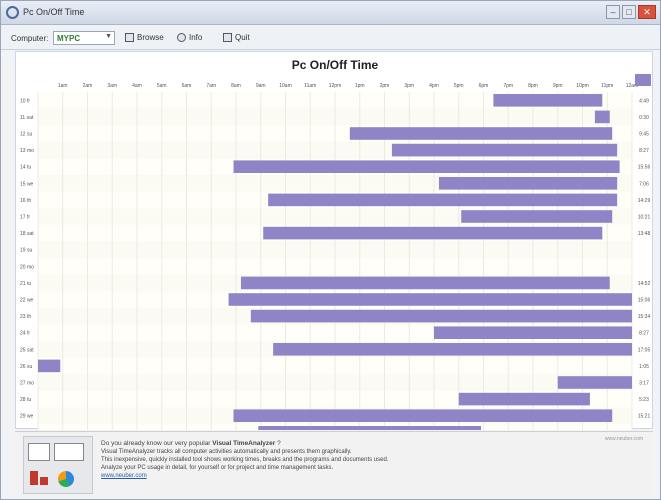 This screenshot has width=661, height=500. What do you see at coordinates (644, 301) in the screenshot?
I see `total-label: 15:06` at bounding box center [644, 301].